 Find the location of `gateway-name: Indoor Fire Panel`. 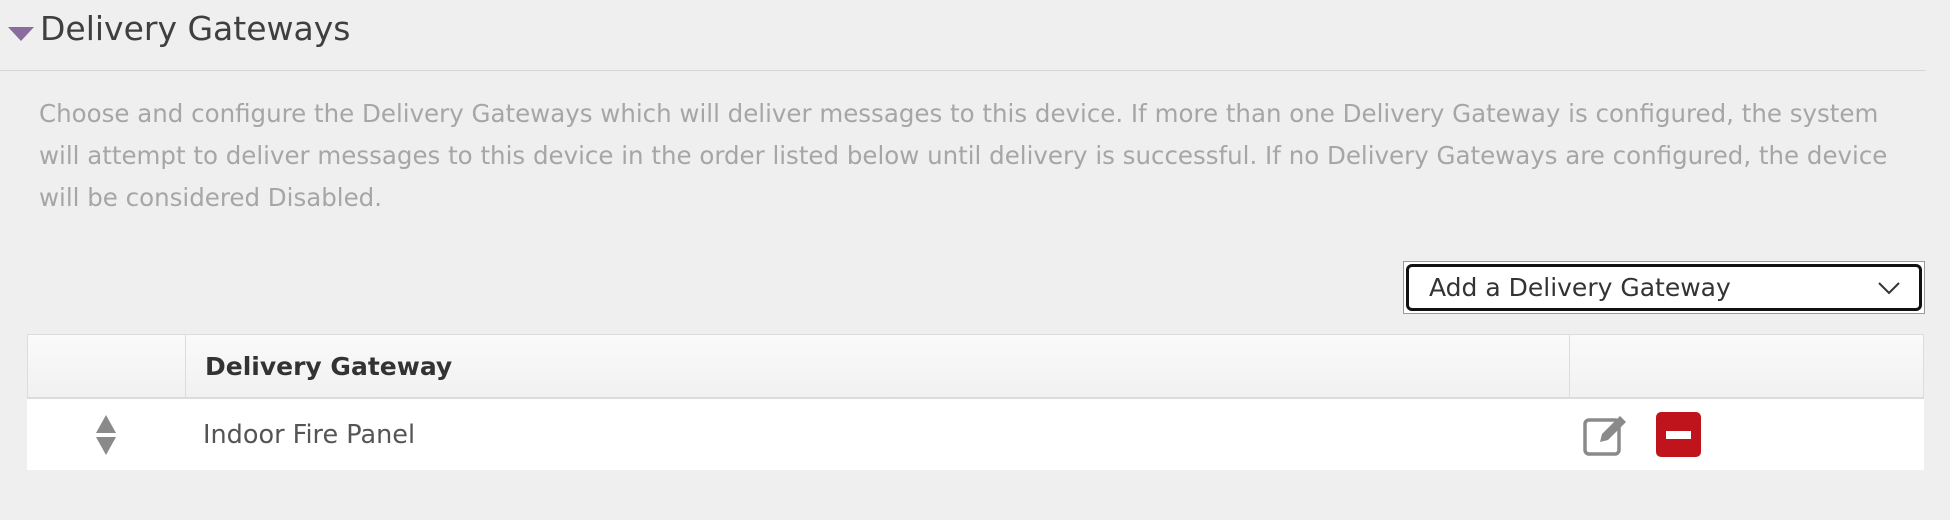

gateway-name: Indoor Fire Panel is located at coordinates (309, 434).